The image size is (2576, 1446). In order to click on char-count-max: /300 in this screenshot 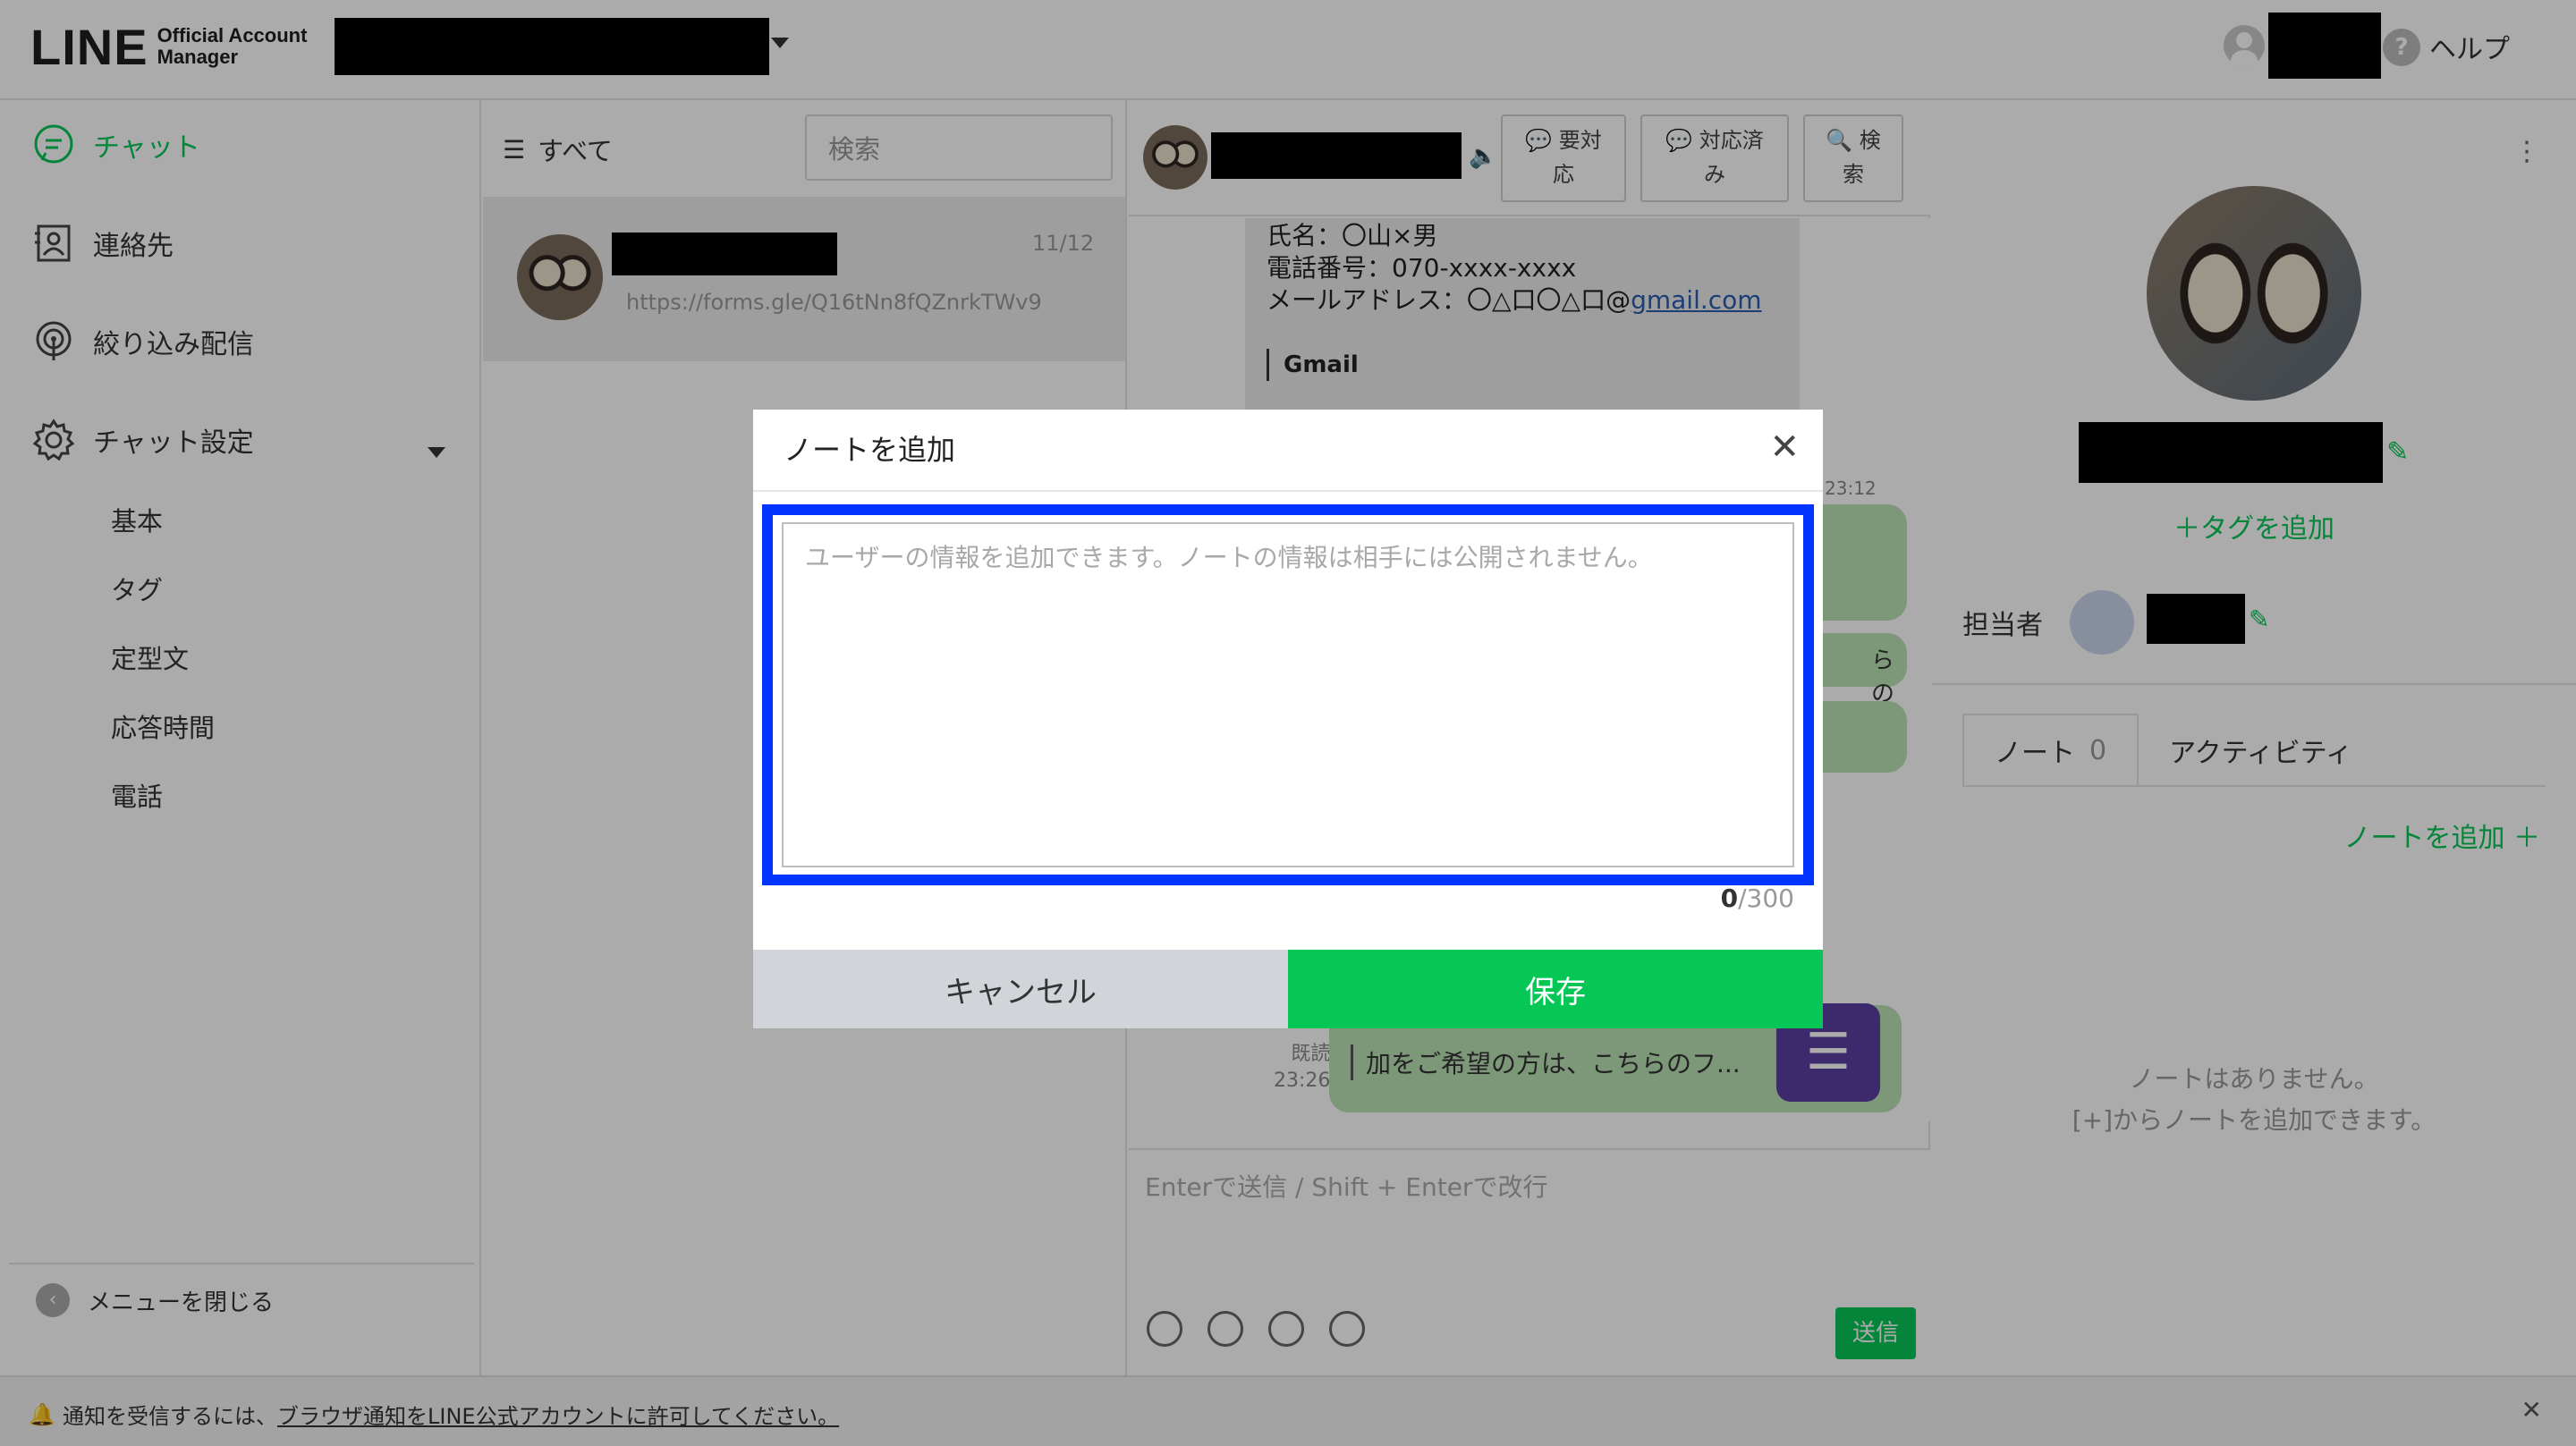, I will do `click(1766, 899)`.